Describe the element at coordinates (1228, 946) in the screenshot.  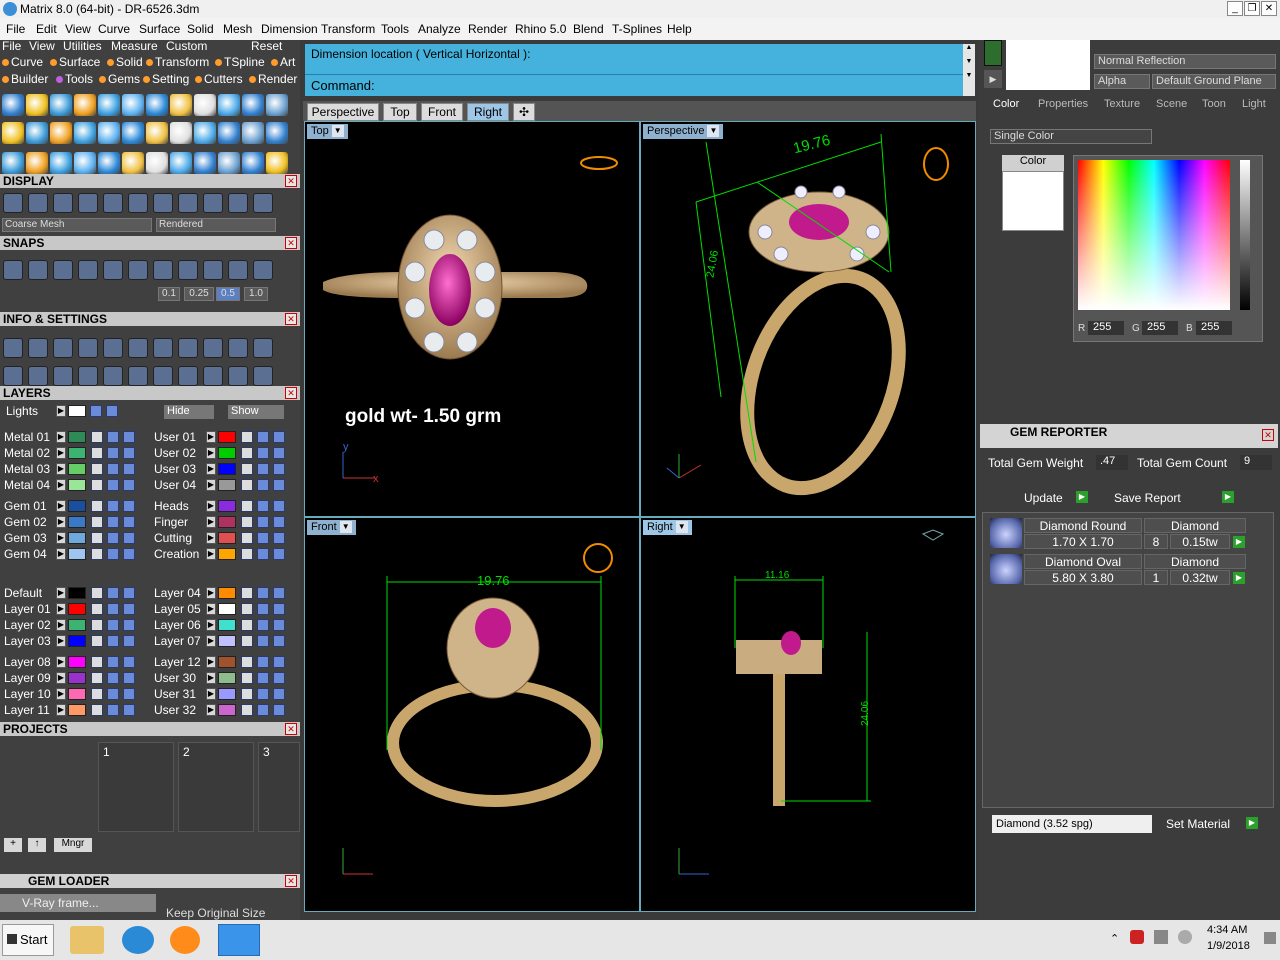
I see `clock-date: 1/9/2018` at that location.